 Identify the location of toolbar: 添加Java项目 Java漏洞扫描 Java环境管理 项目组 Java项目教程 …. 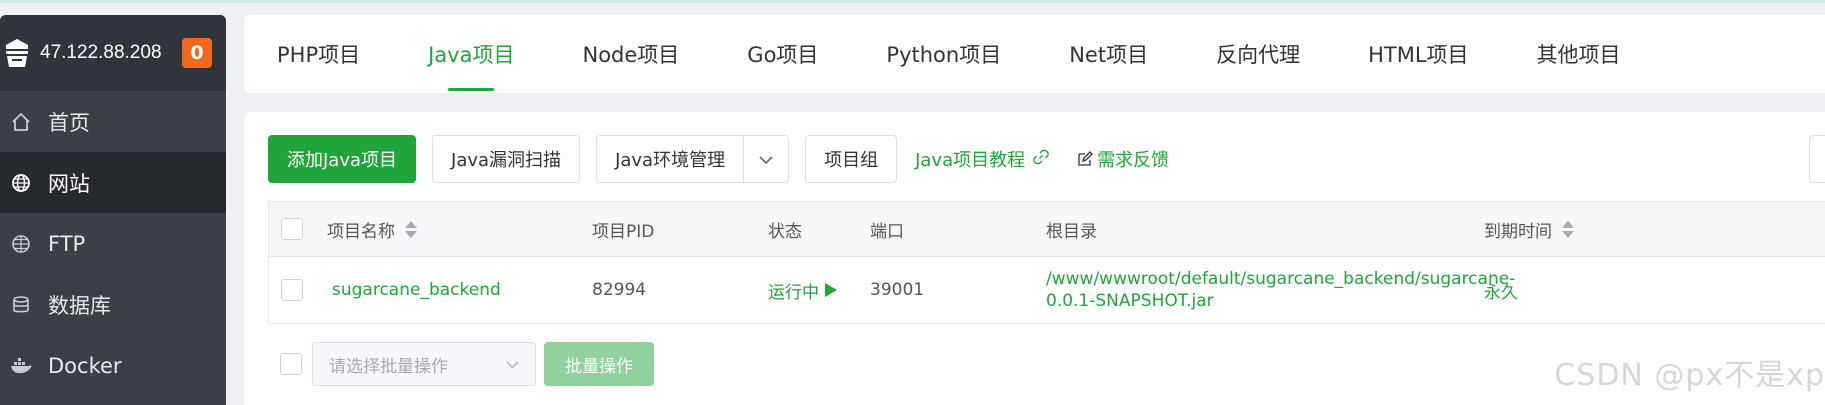
(727, 159).